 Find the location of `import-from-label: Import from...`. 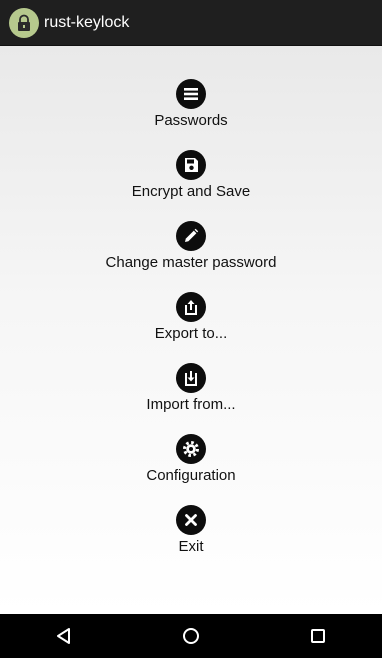

import-from-label: Import from... is located at coordinates (191, 404).